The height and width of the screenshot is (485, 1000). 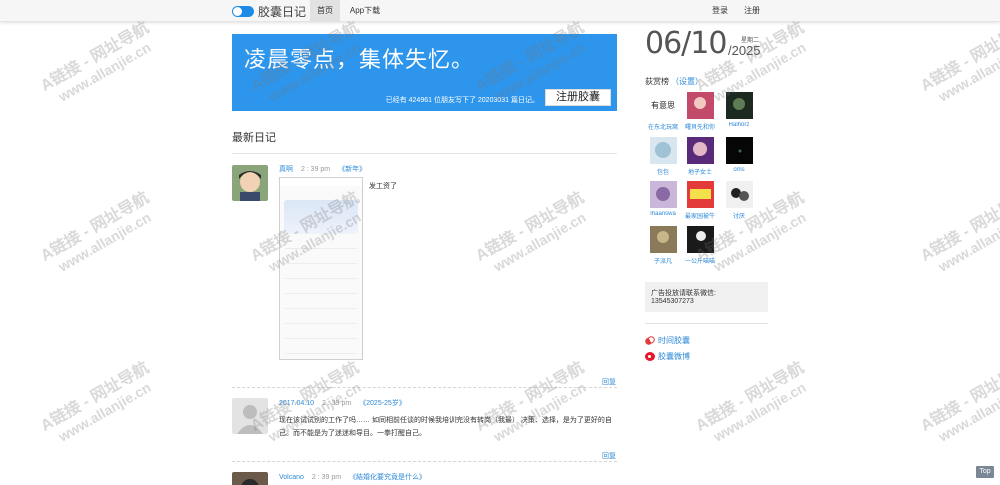 What do you see at coordinates (382, 403) in the screenshot?
I see `post-tag: 《2025-25岁》` at bounding box center [382, 403].